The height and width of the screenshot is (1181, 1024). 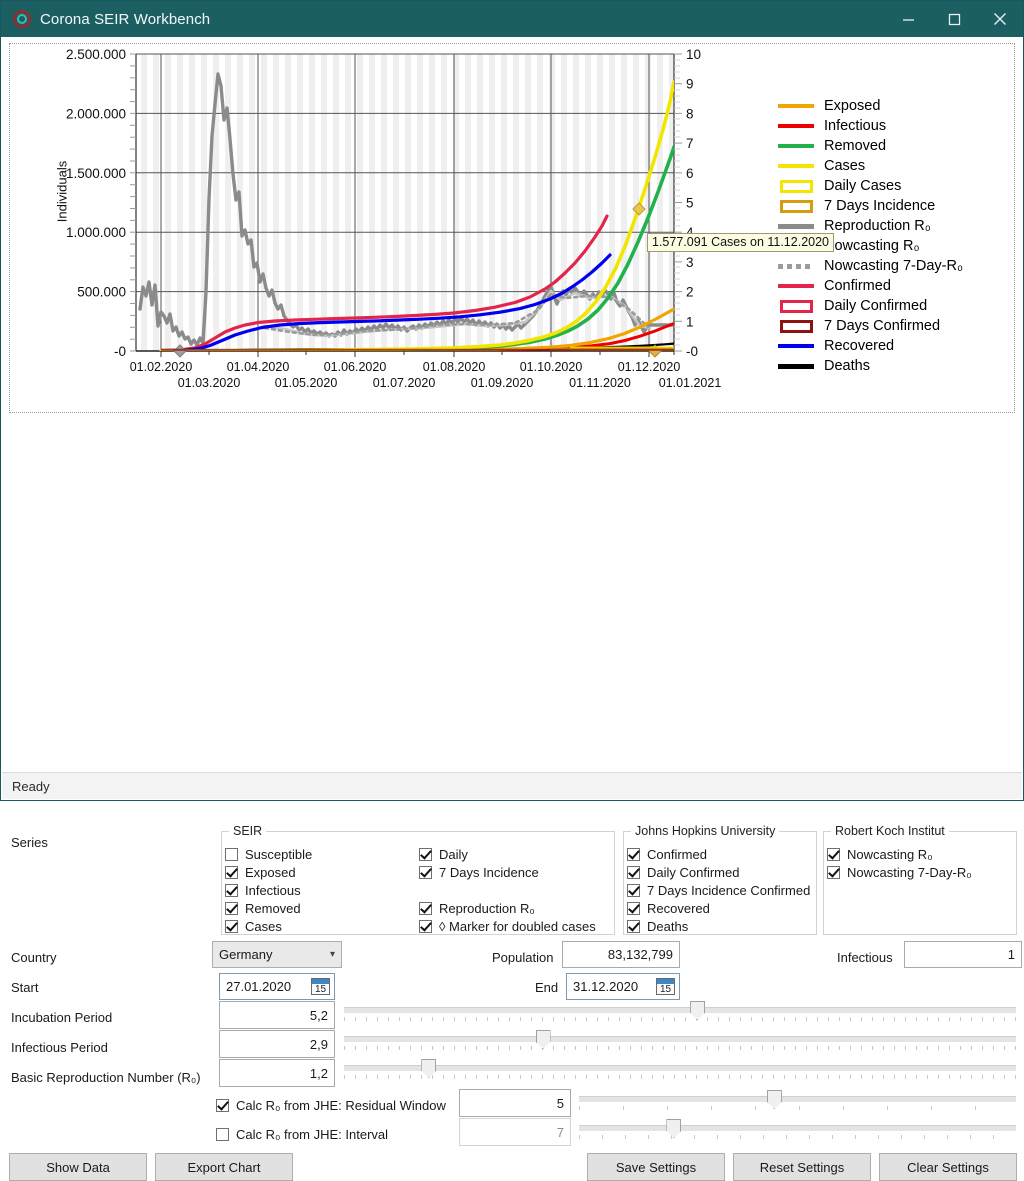 What do you see at coordinates (859, 346) in the screenshot?
I see `legend-label-recovered: Recovered` at bounding box center [859, 346].